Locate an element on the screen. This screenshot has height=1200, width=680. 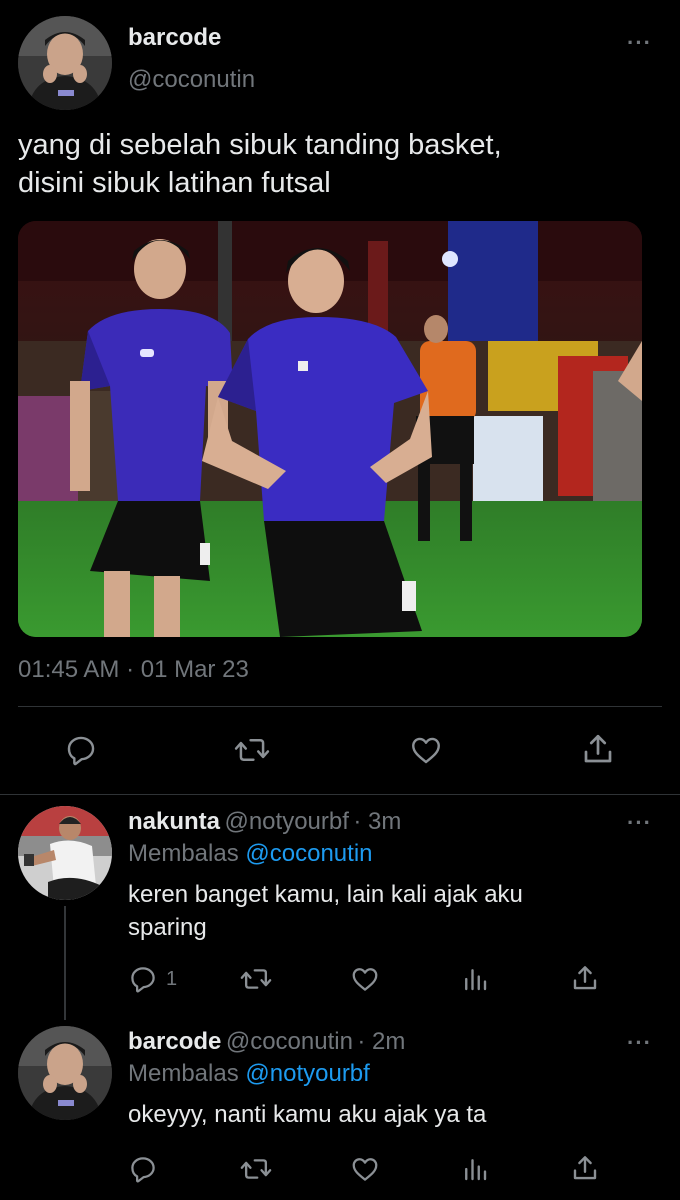
replying-to: Membalas @coconutin is located at coordinates (250, 854).